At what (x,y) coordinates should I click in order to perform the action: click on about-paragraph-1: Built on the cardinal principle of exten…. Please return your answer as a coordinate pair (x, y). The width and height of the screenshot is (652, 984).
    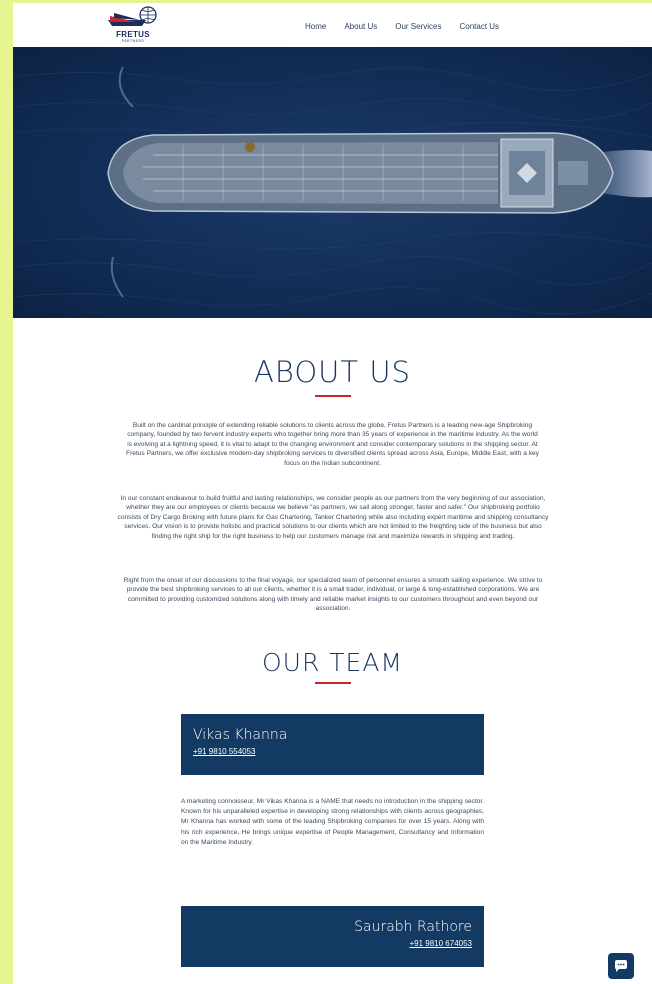
    Looking at the image, I should click on (332, 444).